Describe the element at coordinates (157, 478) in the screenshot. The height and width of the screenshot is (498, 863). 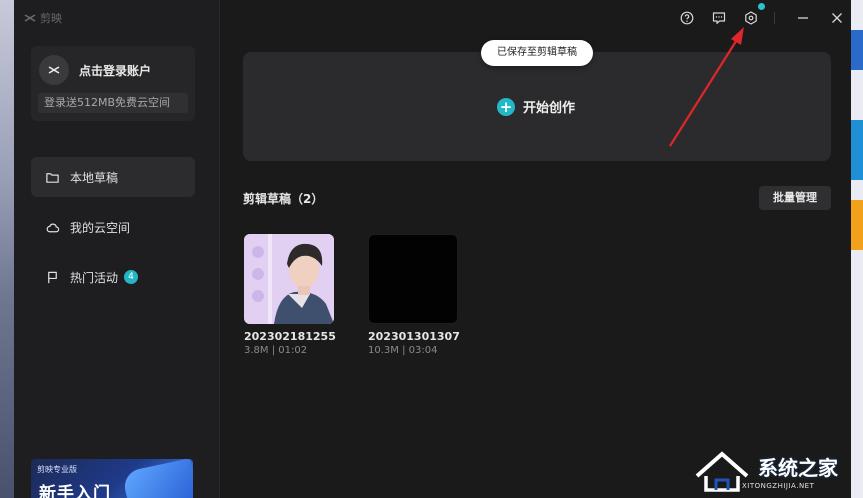
I see `banner-decoration` at that location.